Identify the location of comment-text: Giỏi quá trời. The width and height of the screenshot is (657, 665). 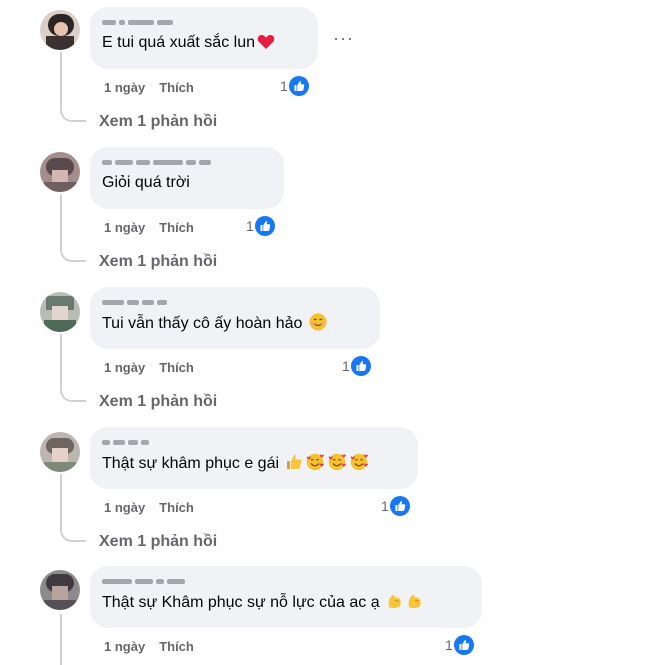
(146, 182).